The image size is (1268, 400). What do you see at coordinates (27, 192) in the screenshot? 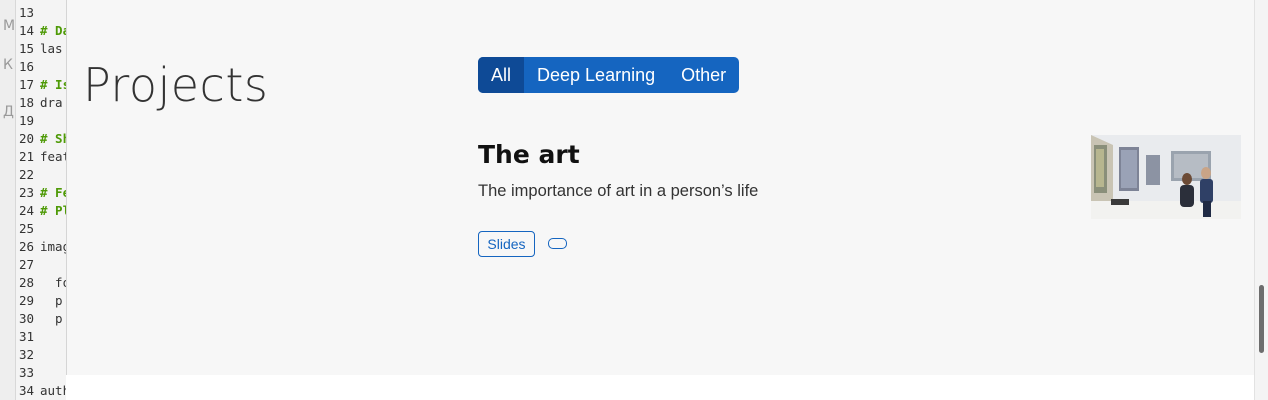
I see `line-number: 23` at bounding box center [27, 192].